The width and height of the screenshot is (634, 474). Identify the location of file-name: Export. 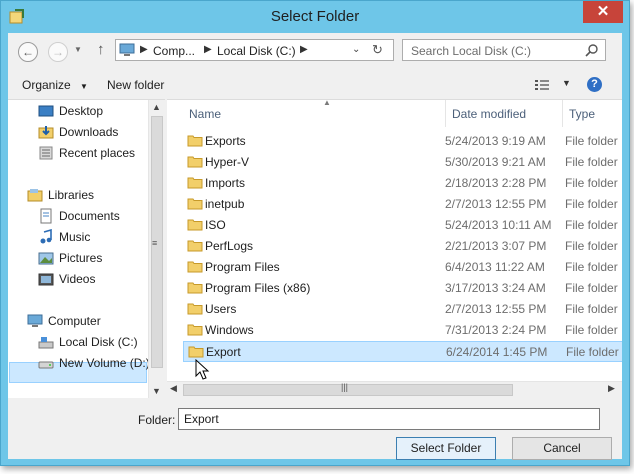
(223, 352).